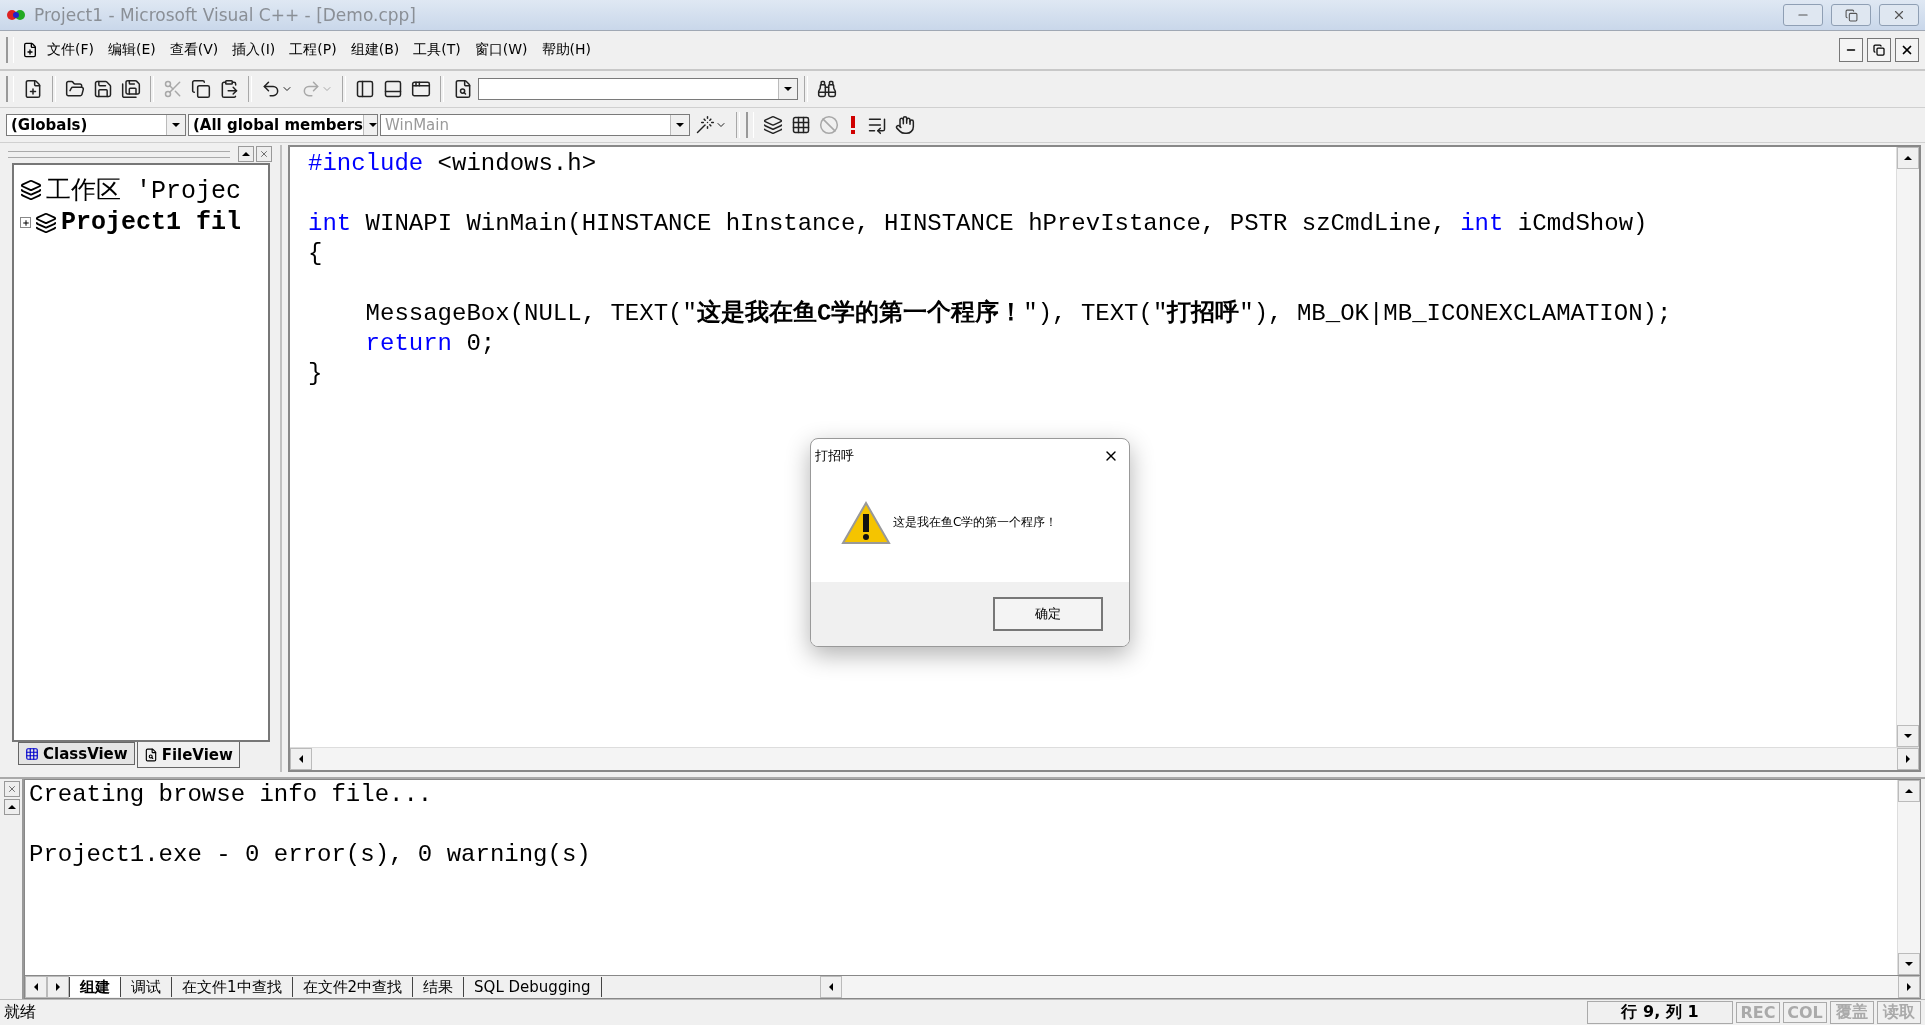 The image size is (1925, 1025). What do you see at coordinates (566, 50) in the screenshot?
I see `menu-item: 帮助(H)` at bounding box center [566, 50].